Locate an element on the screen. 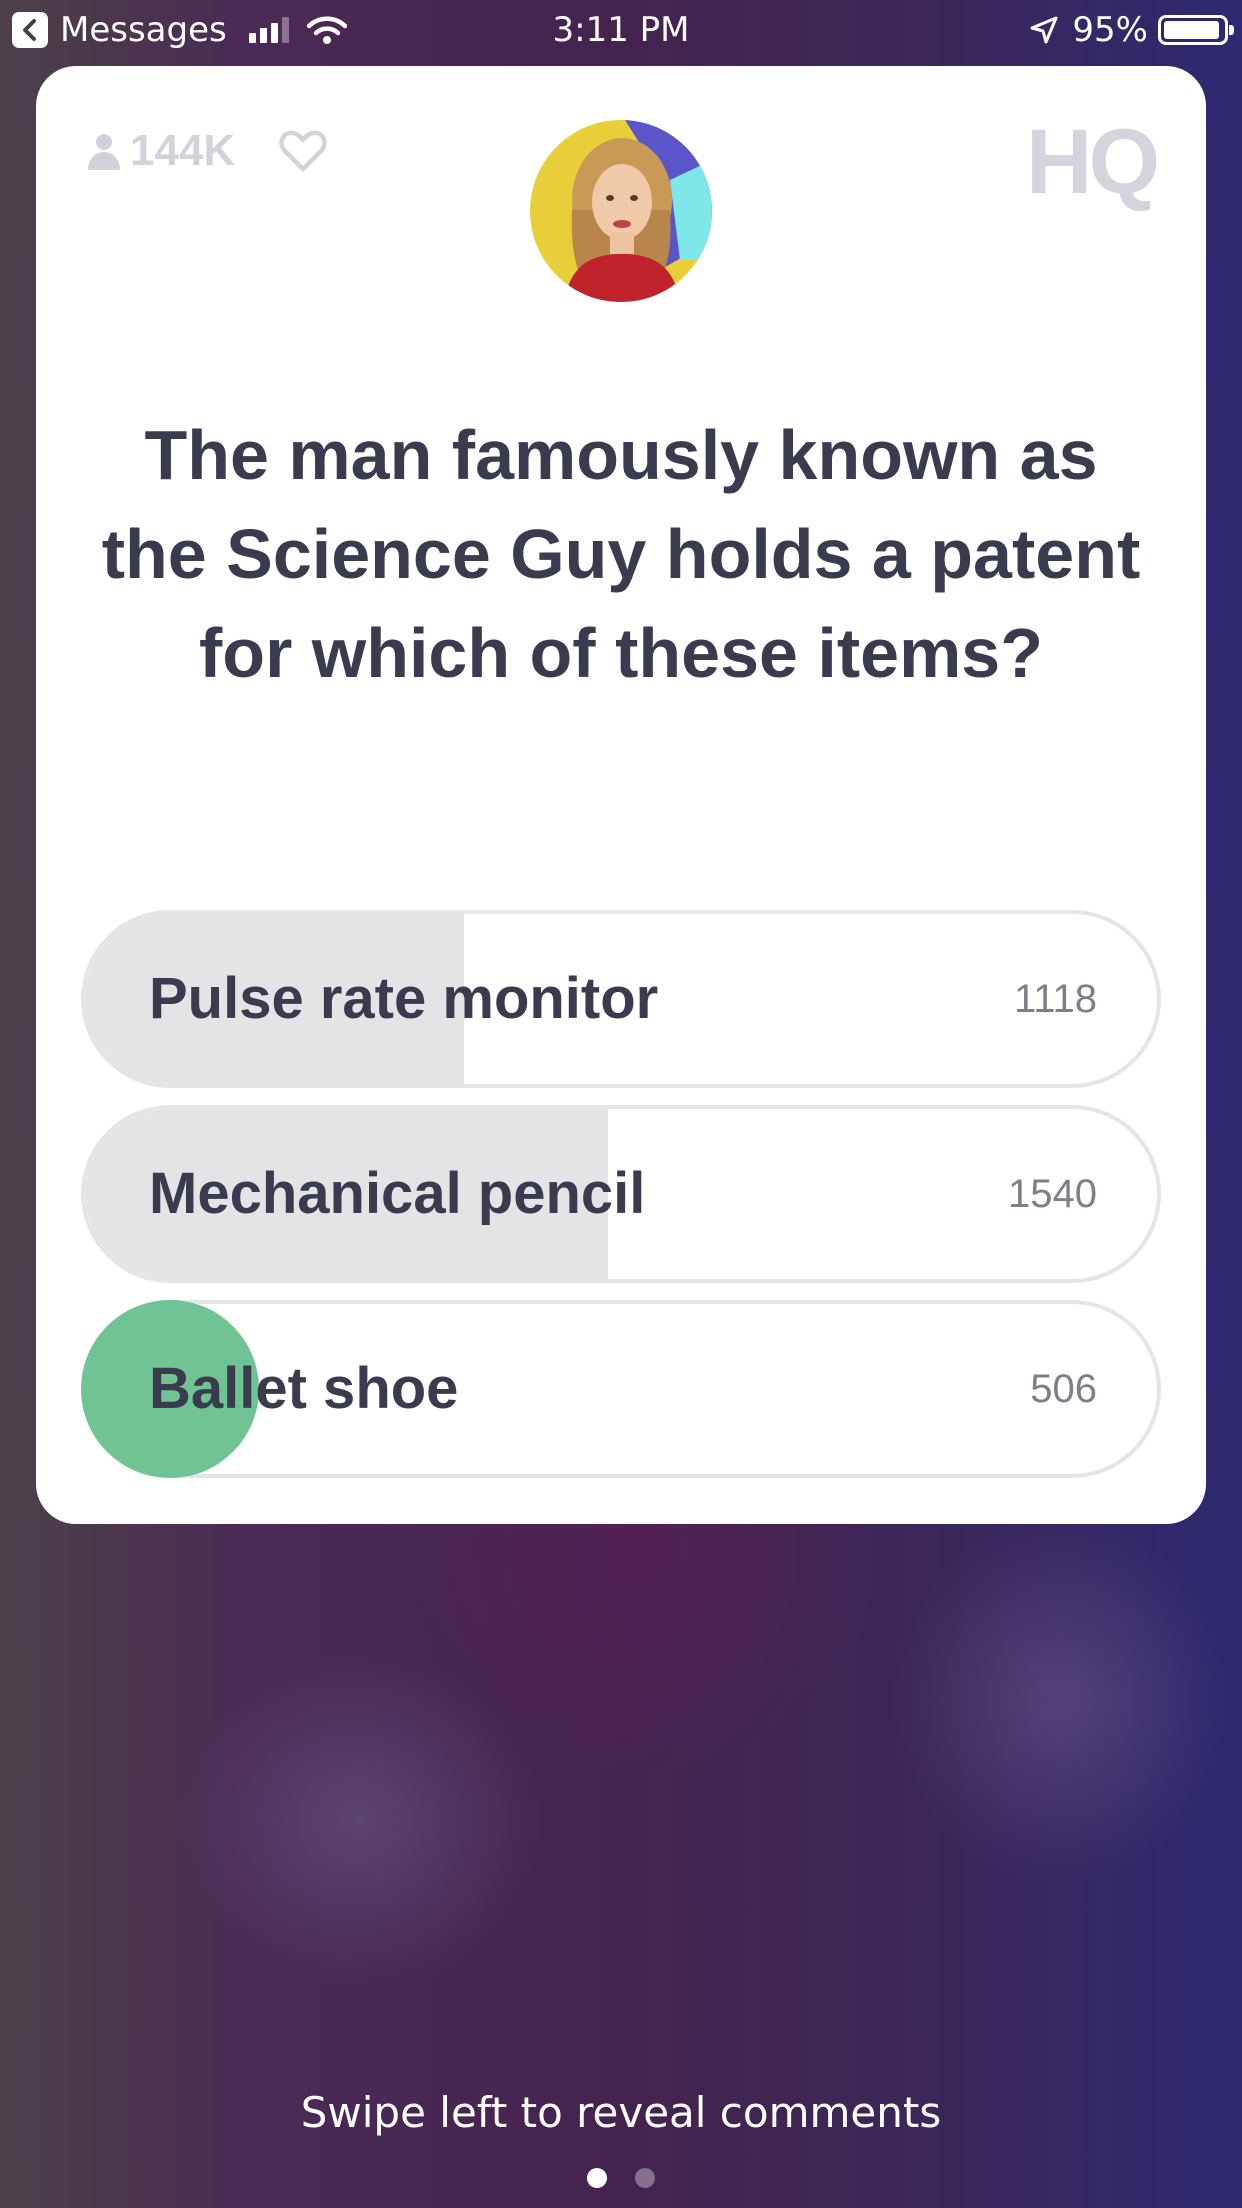 This screenshot has height=2208, width=1242. person-icon is located at coordinates (104, 152).